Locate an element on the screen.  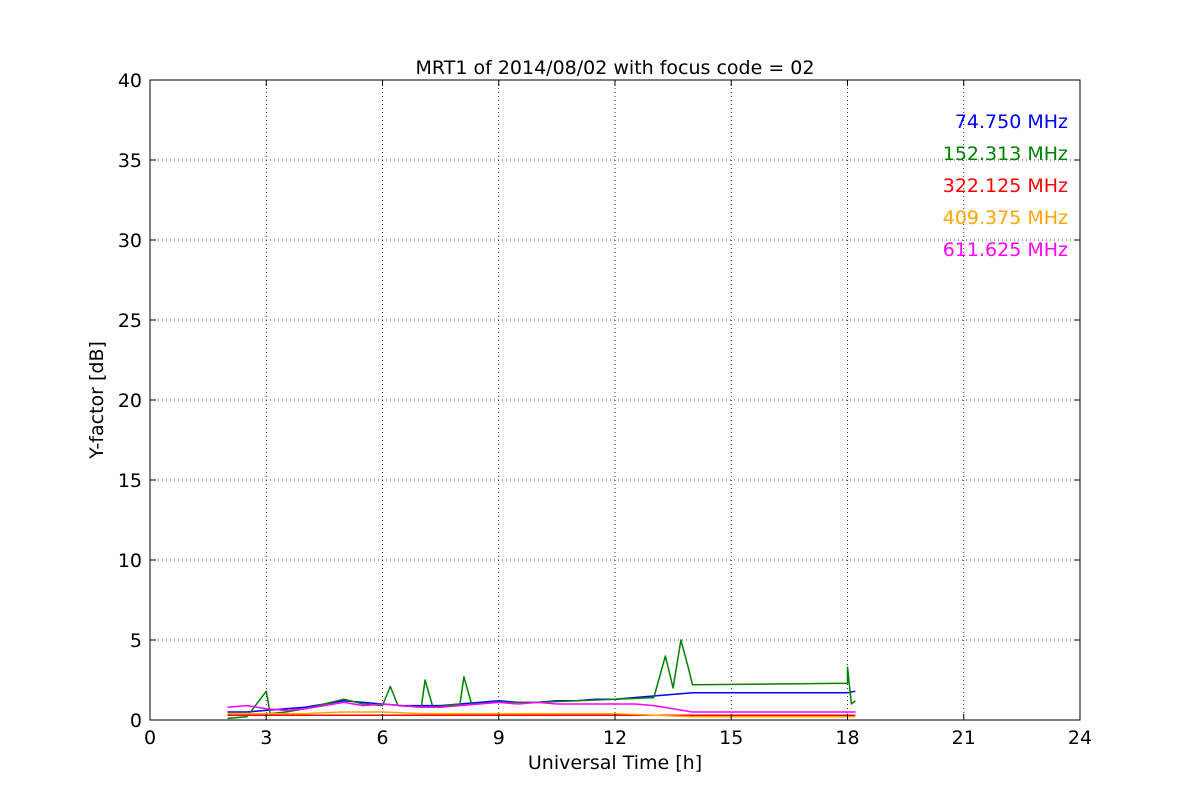
x-tick-label: 12 is located at coordinates (615, 738).